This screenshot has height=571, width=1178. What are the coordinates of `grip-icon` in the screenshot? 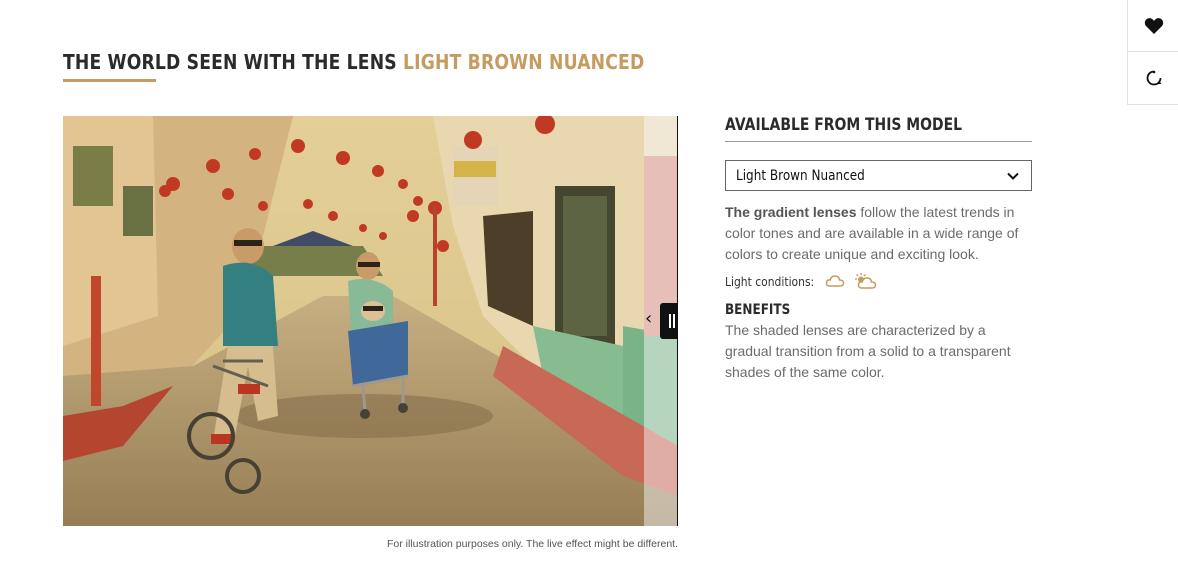 It's located at (672, 321).